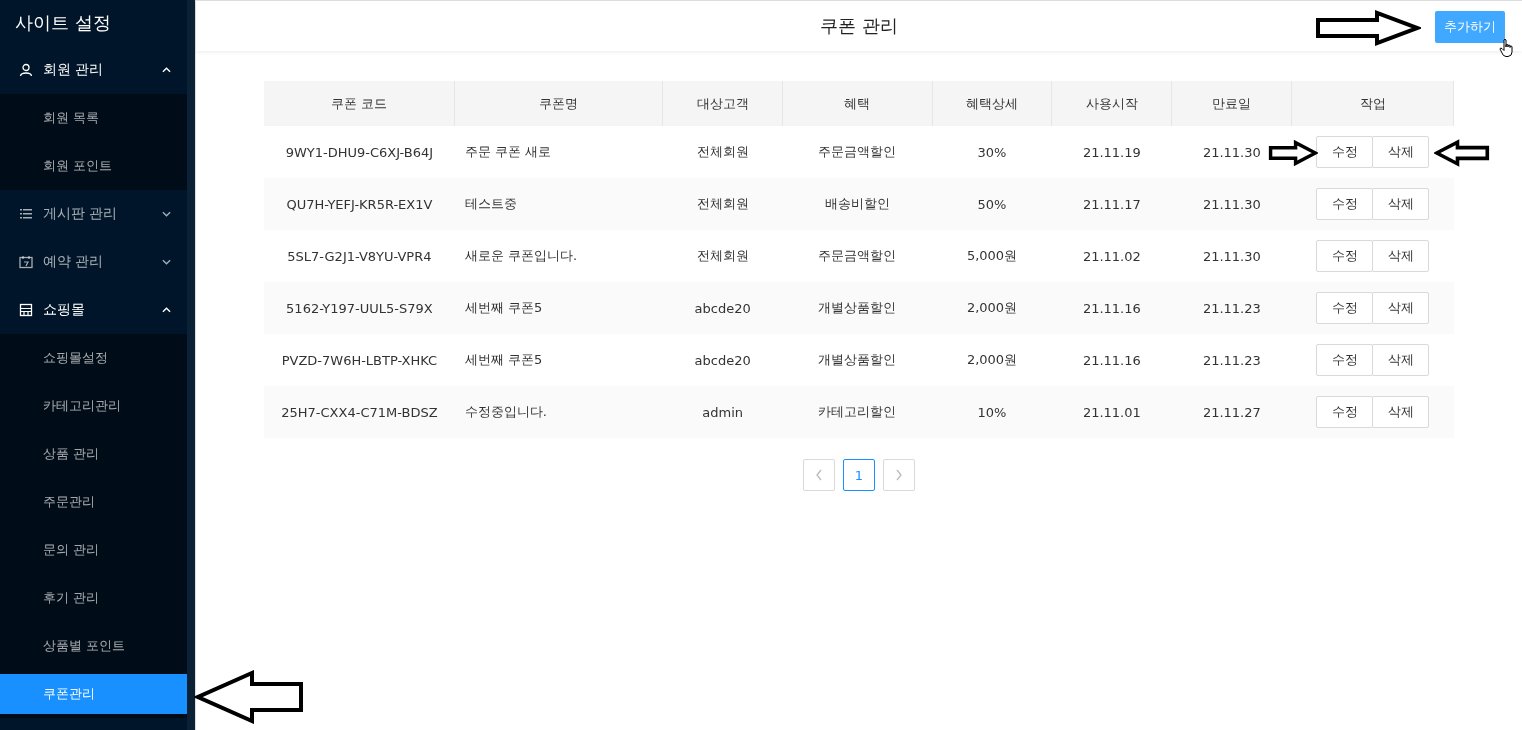  I want to click on table-cell: 9WY1-DHU9-C6XJ-B64J, so click(359, 152).